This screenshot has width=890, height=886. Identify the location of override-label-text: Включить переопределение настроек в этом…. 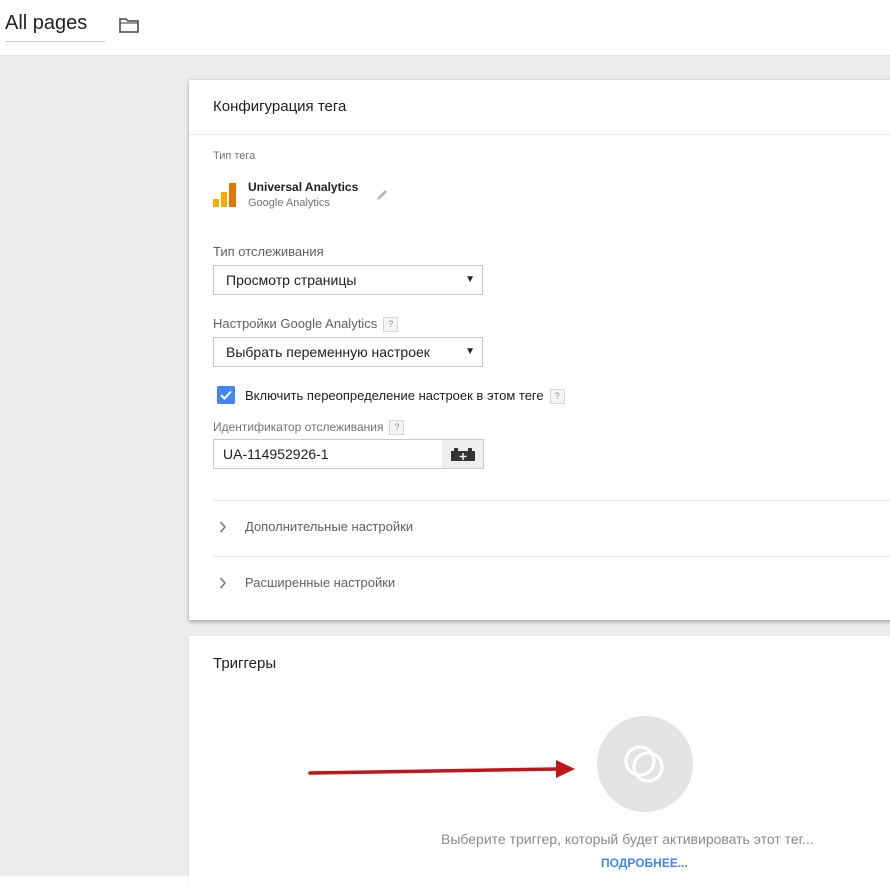
(394, 395).